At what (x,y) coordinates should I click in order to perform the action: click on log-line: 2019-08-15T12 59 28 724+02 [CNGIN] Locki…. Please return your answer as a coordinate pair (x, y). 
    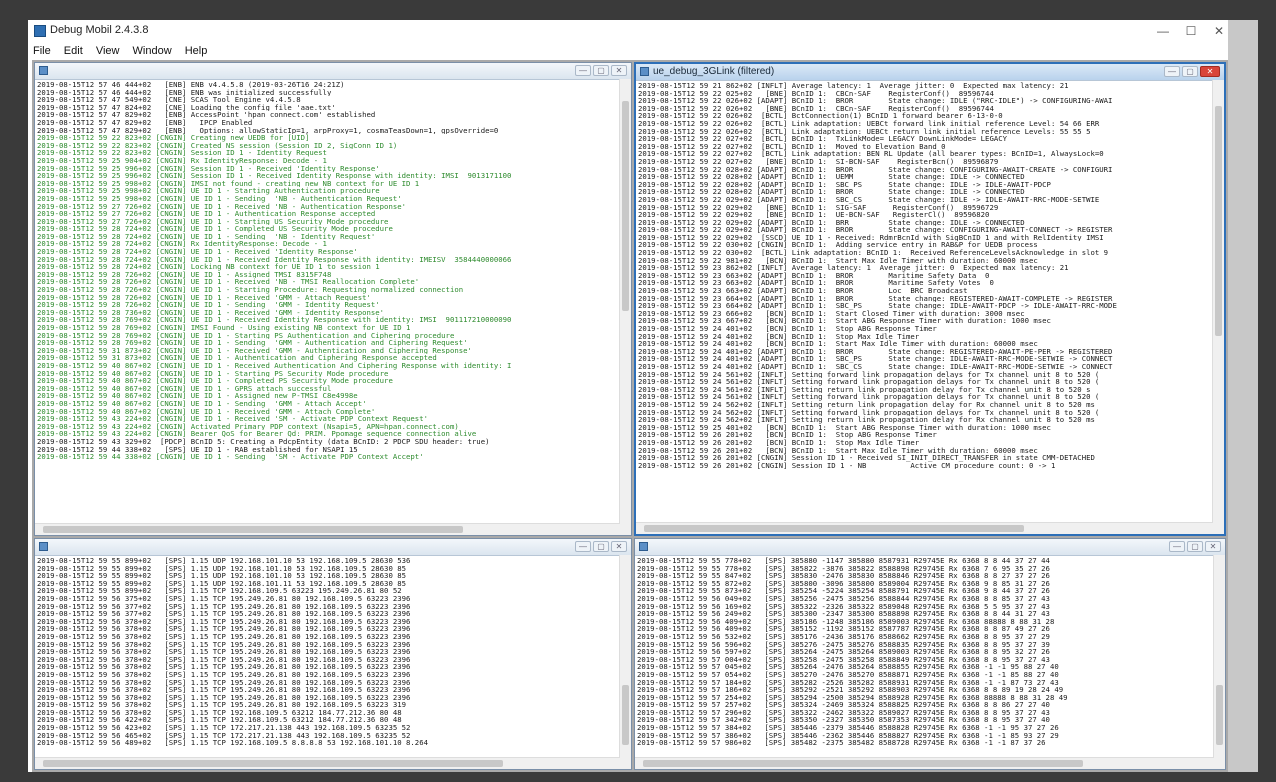
    Looking at the image, I should click on (208, 267).